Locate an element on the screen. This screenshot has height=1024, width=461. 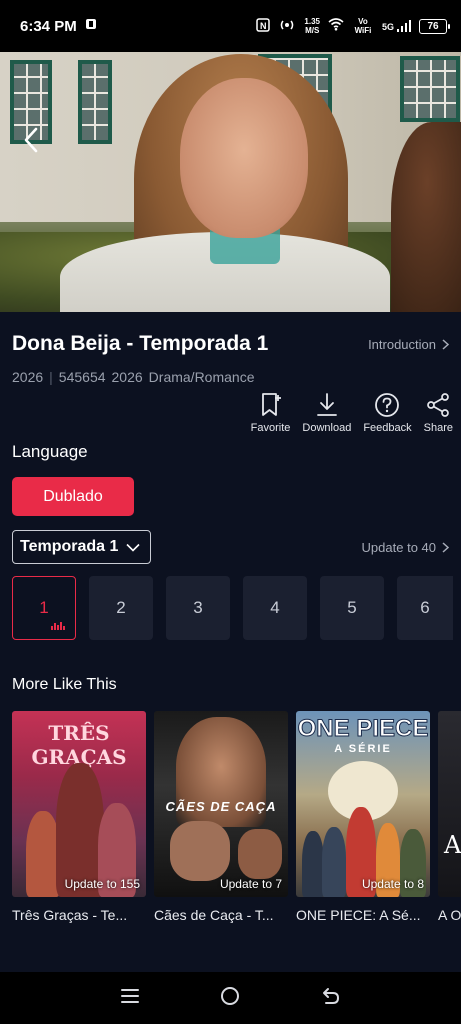
back-button is located at coordinates (31, 140).